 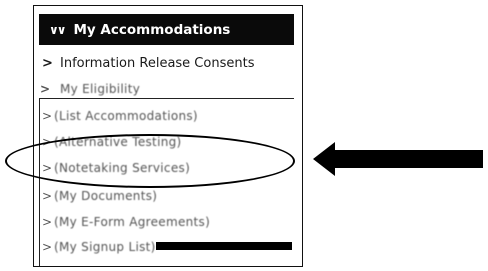 I want to click on redaction-bar, so click(x=224, y=246).